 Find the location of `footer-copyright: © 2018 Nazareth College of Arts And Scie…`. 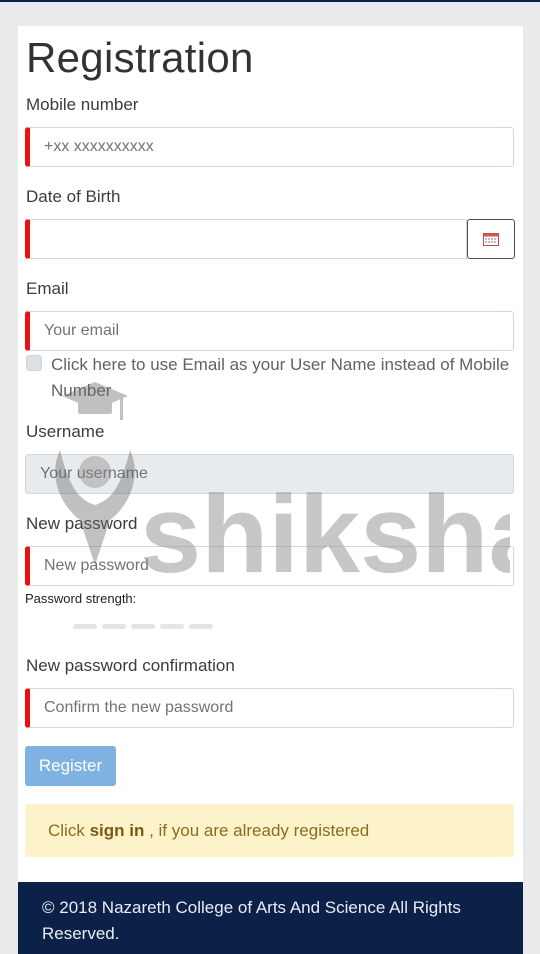

footer-copyright: © 2018 Nazareth College of Arts And Scie… is located at coordinates (251, 920).